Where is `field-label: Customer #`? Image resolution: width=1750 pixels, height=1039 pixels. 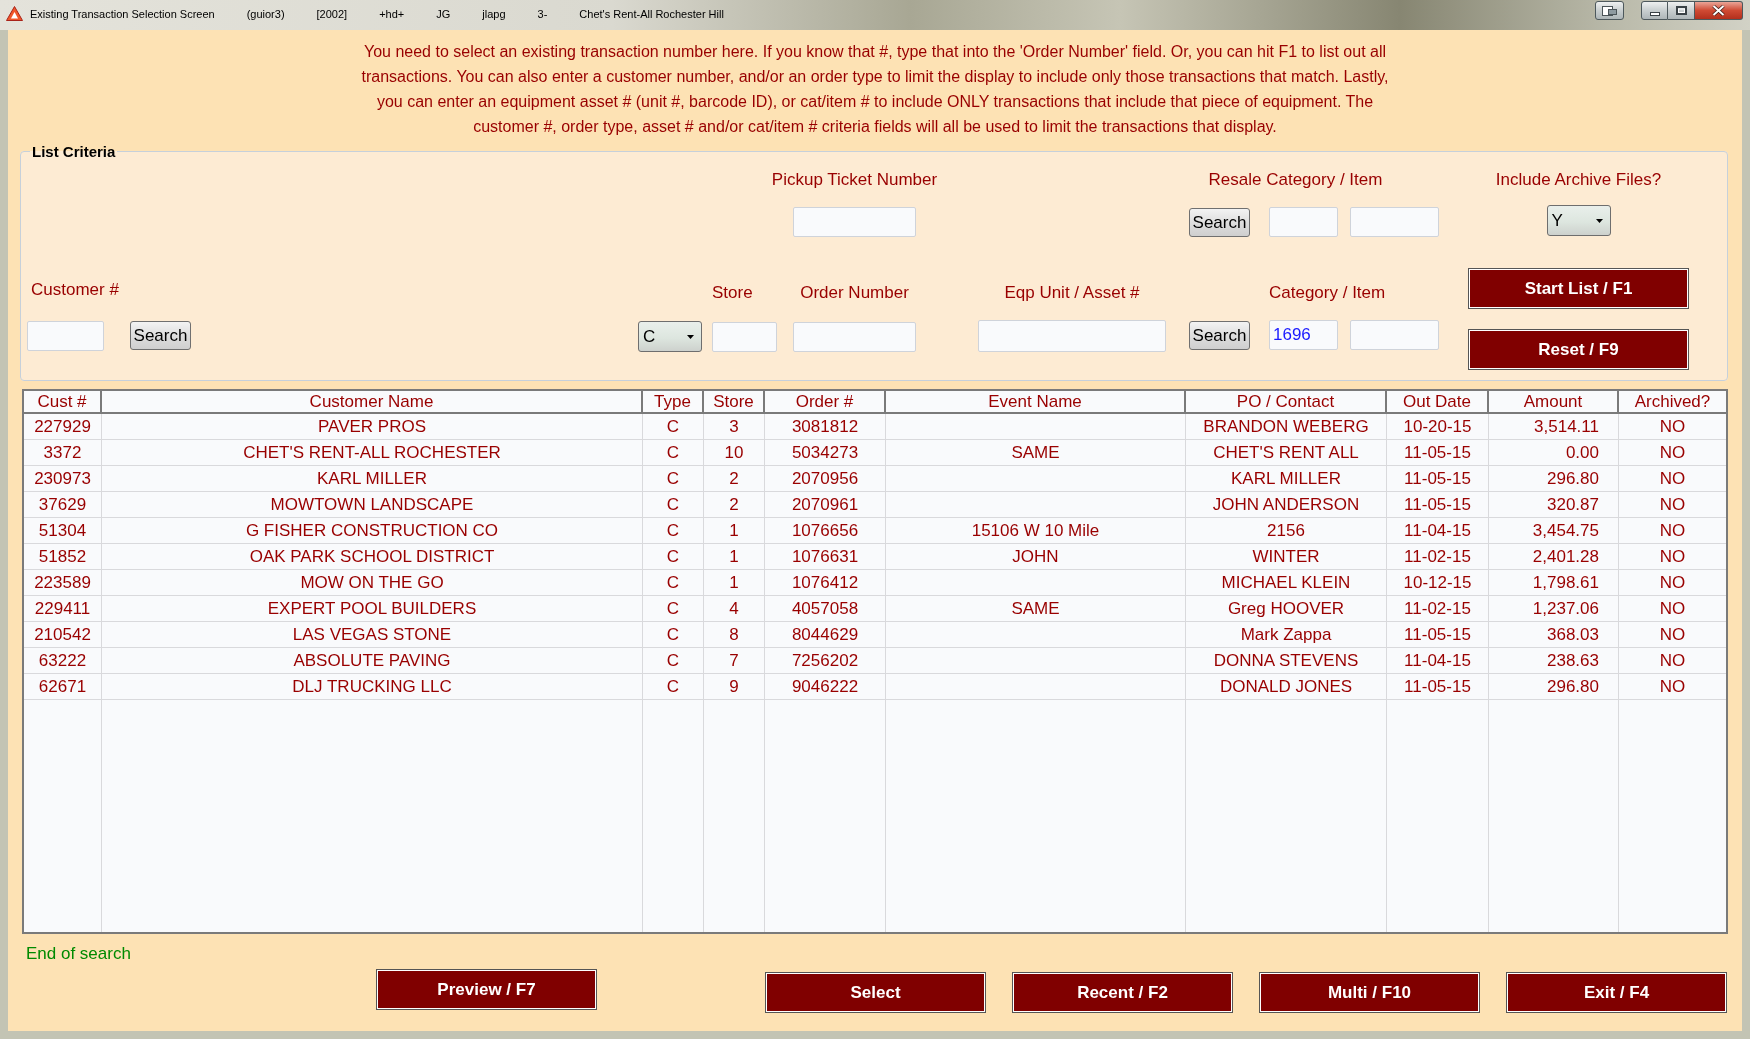 field-label: Customer # is located at coordinates (75, 290).